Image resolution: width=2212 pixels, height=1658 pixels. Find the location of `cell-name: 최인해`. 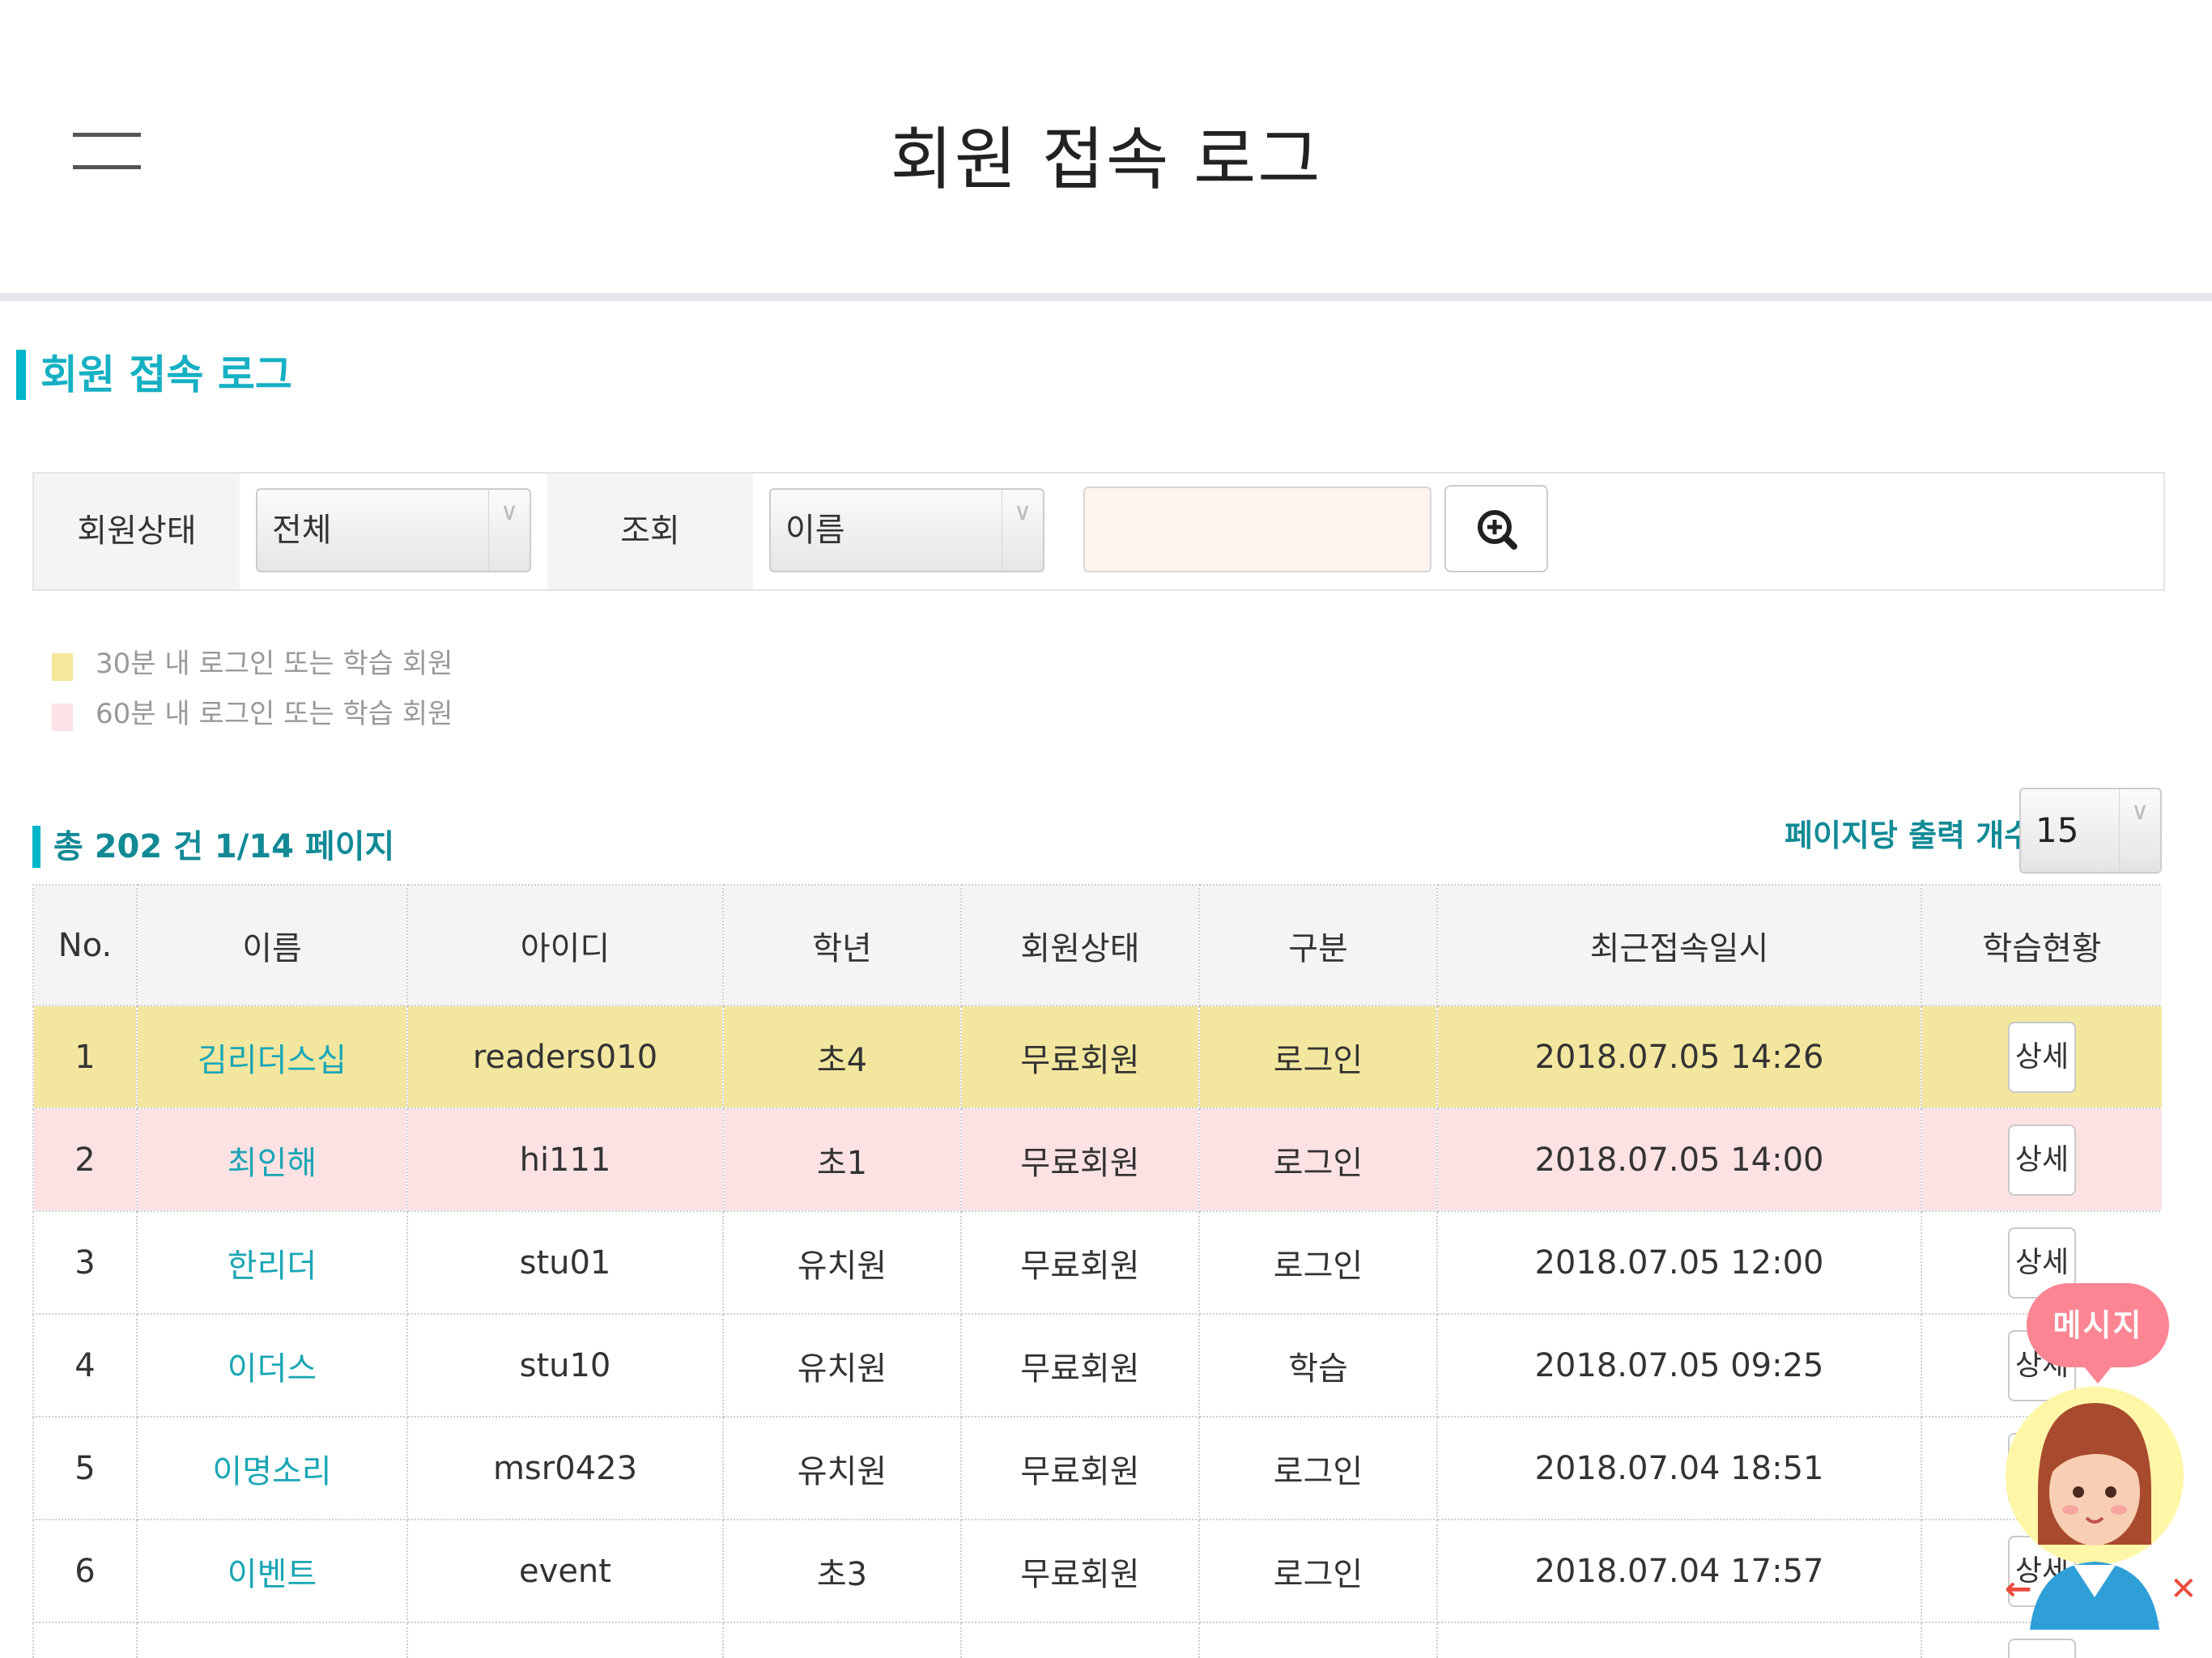

cell-name: 최인해 is located at coordinates (272, 1159).